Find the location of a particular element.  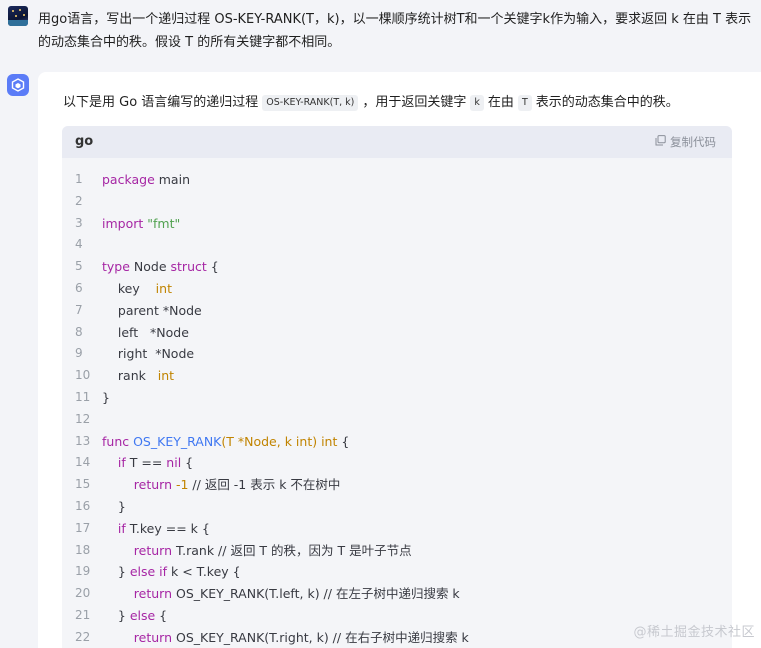

code-text: return -1 // 返回 -1 表示 k 不在树中 is located at coordinates (221, 485).